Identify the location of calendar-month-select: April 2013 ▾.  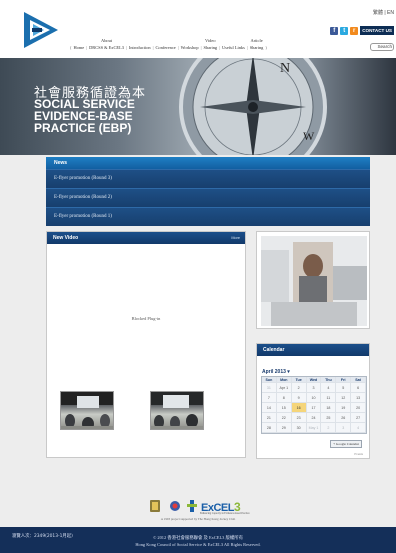
(276, 372).